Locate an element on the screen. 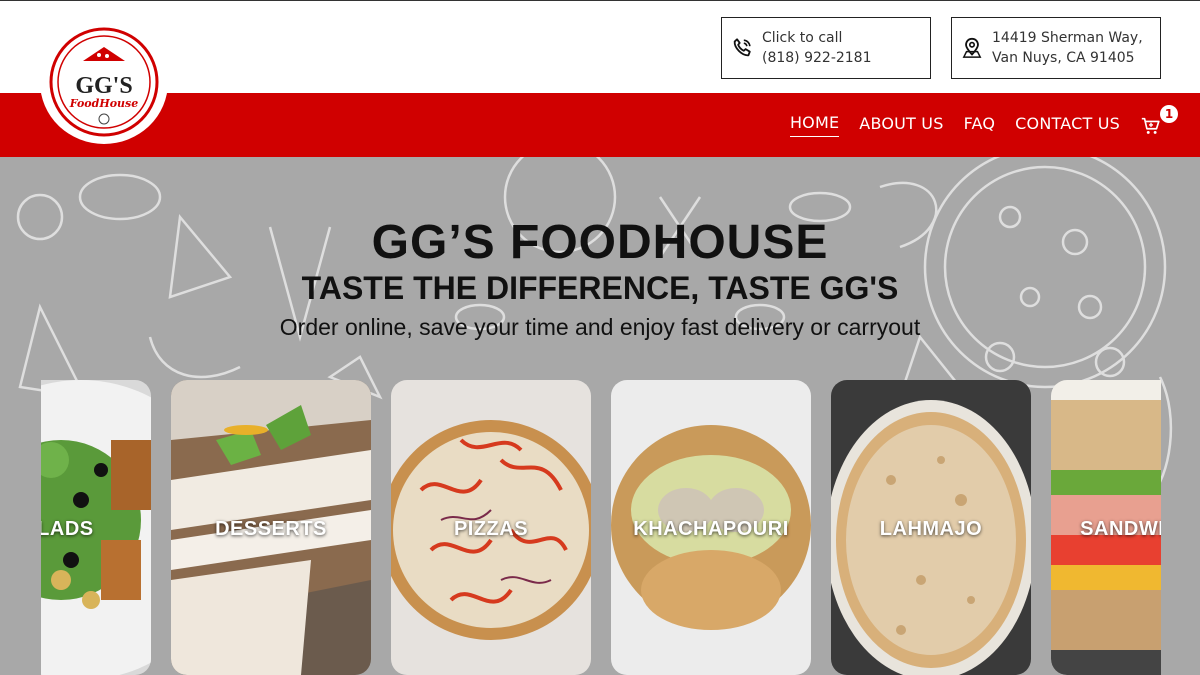  category-label-khachapouri: KHACHAPOURI is located at coordinates (711, 529).